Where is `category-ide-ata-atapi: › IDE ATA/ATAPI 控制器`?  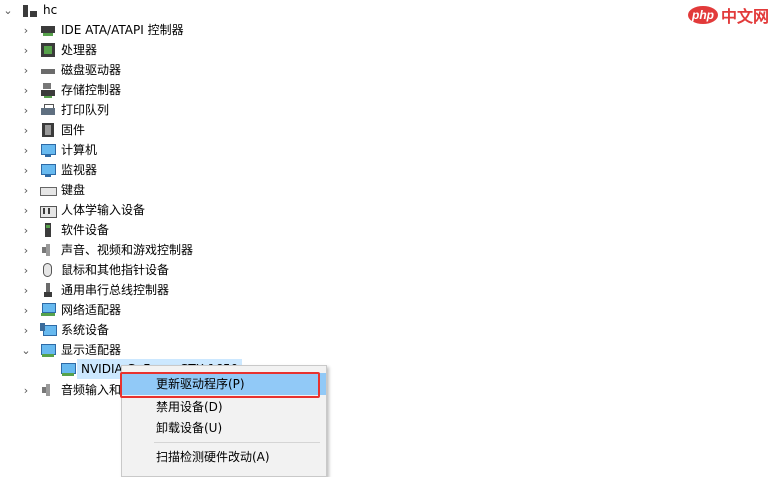
category-ide-ata-atapi: › IDE ATA/ATAPI 控制器 is located at coordinates (102, 30).